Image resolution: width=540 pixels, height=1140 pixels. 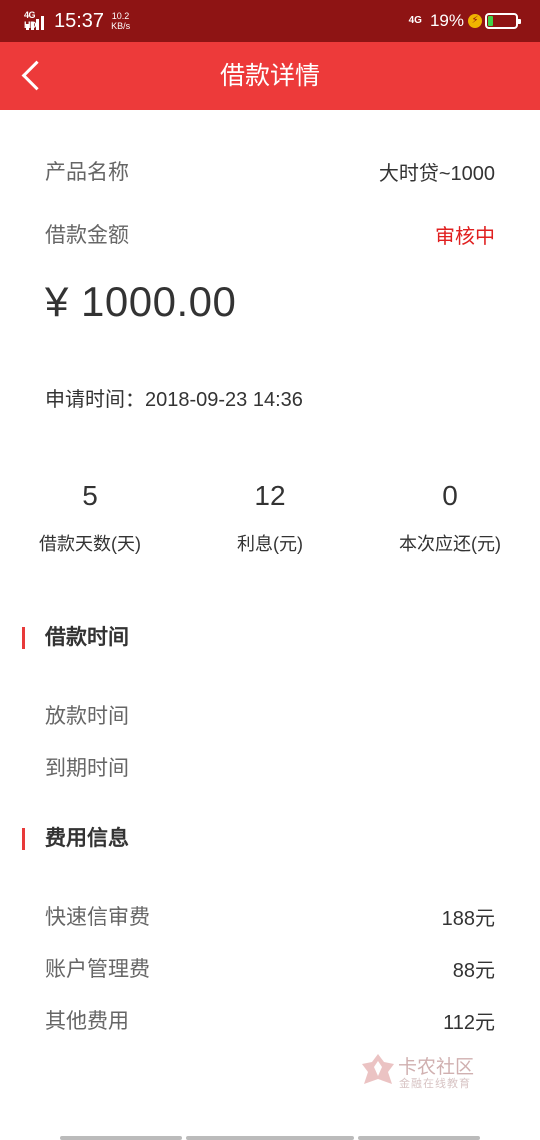 I want to click on network-speed: 10.2 KB/s, so click(x=120, y=21).